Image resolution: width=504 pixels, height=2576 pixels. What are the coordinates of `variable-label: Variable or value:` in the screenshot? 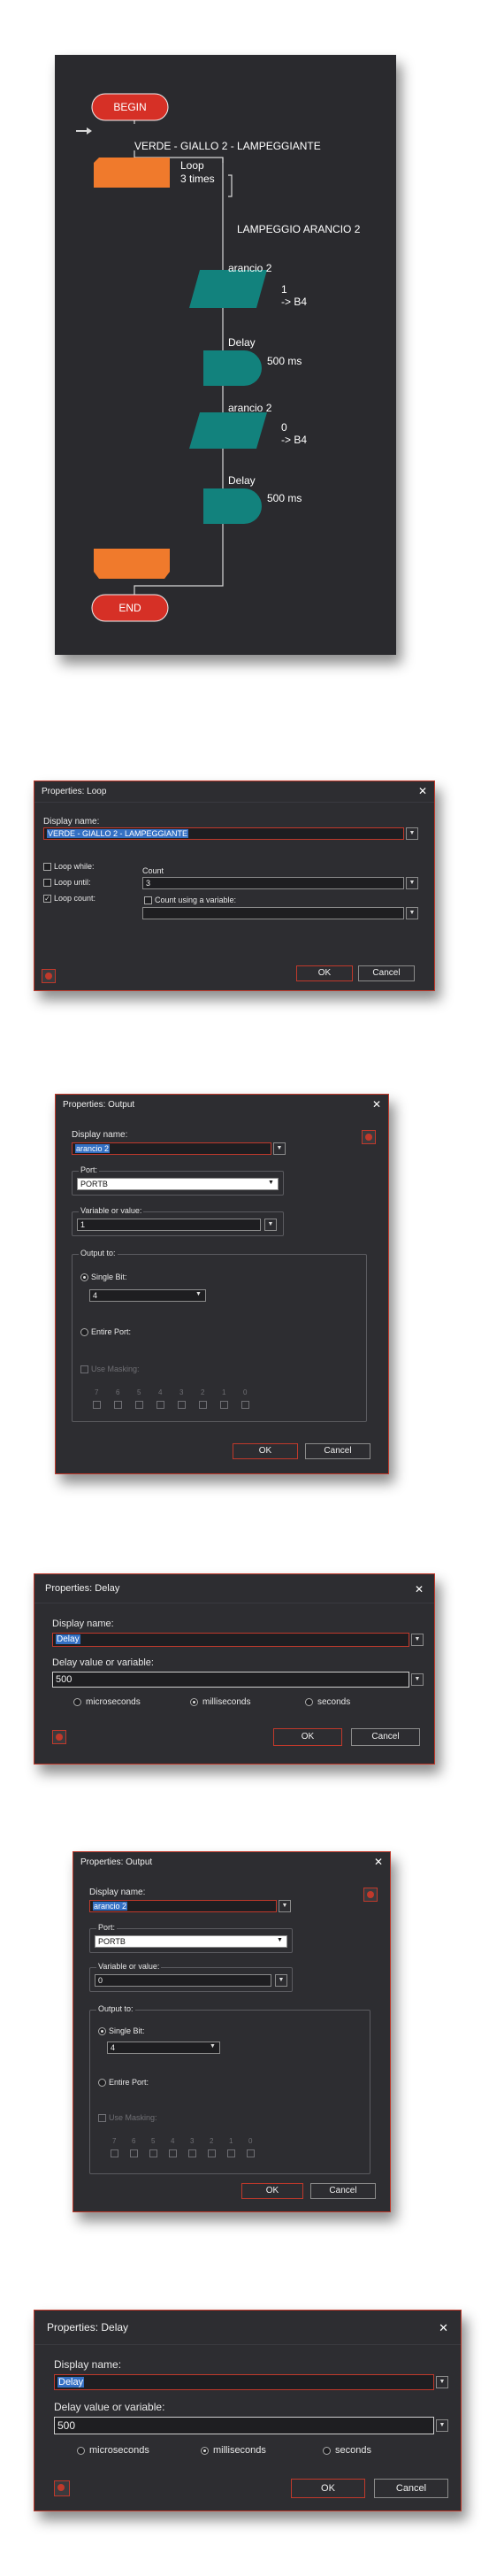 It's located at (129, 1966).